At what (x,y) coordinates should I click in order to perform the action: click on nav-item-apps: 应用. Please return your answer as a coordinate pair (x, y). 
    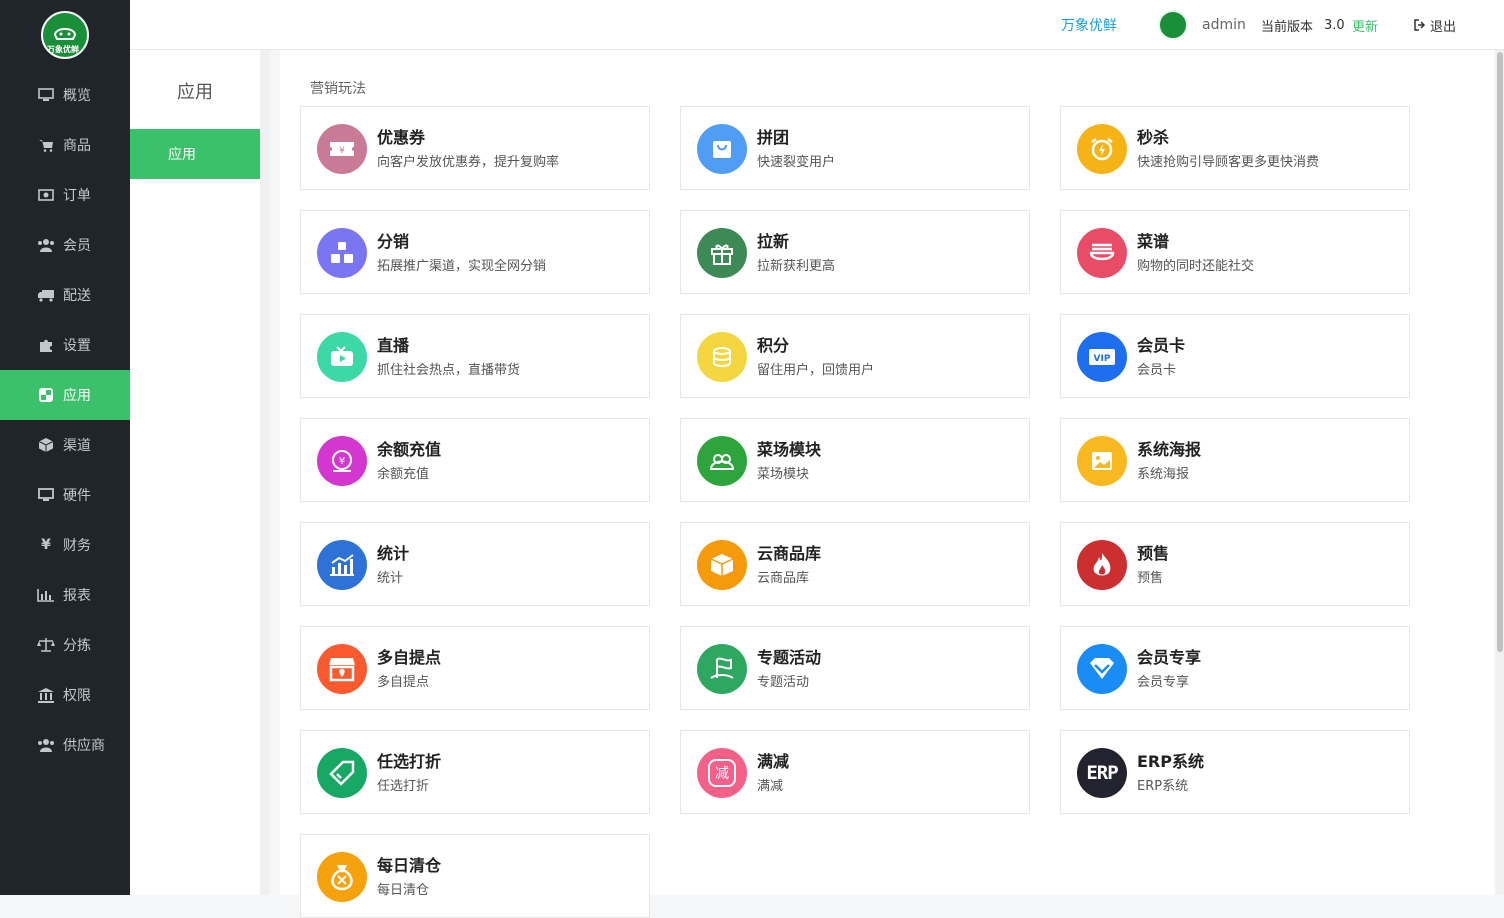
    Looking at the image, I should click on (65, 395).